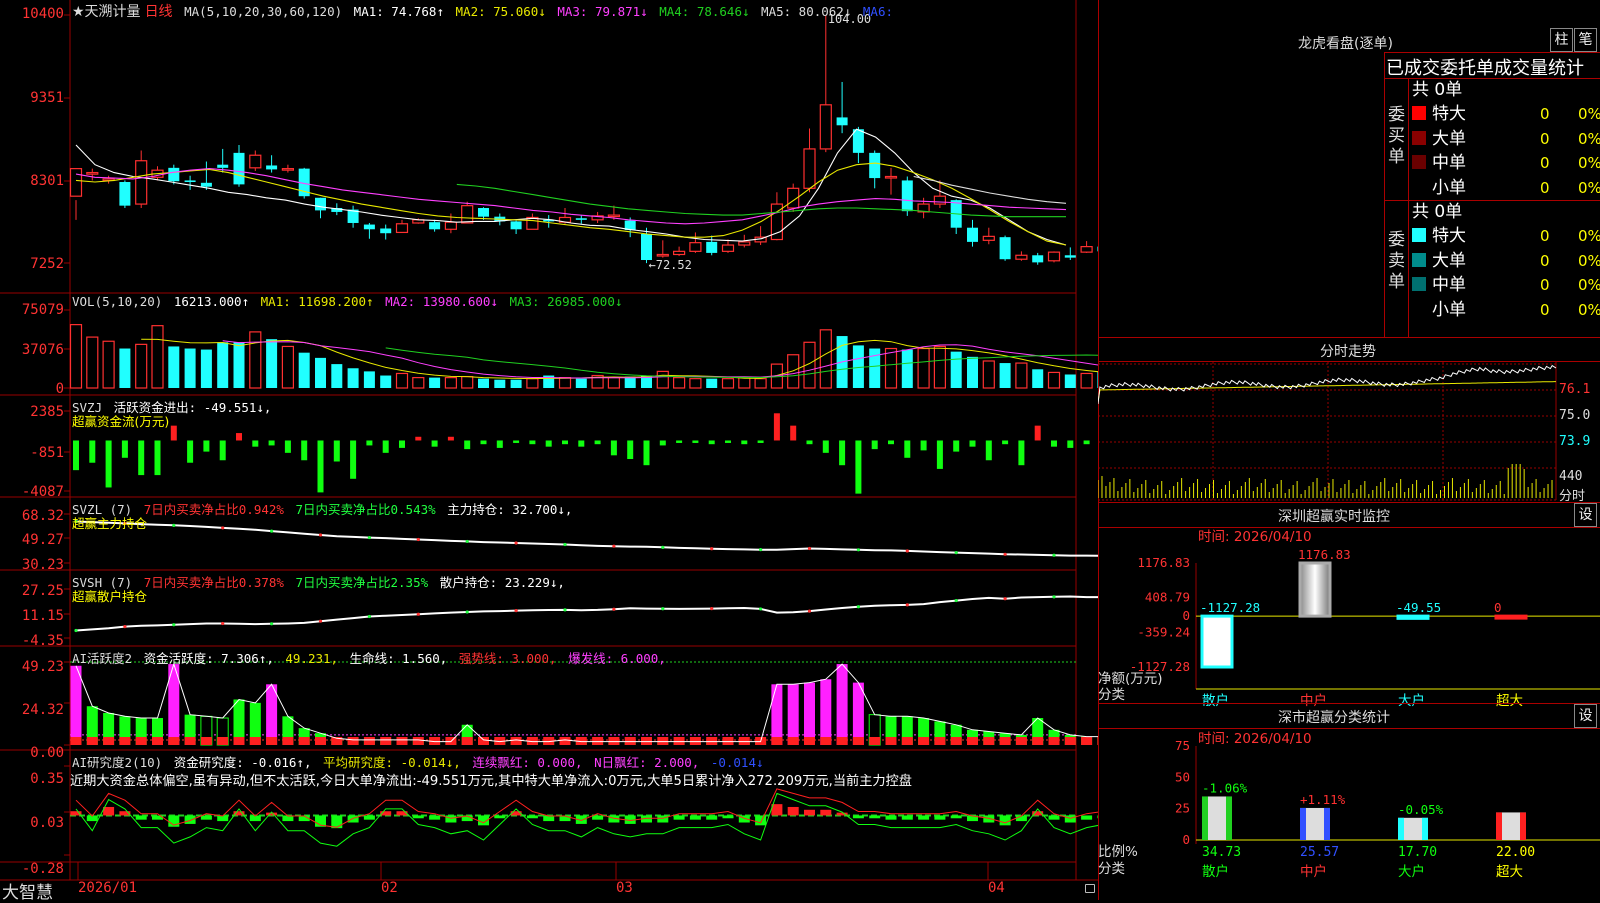  What do you see at coordinates (806, 11) in the screenshot?
I see `ma5-value: MA5: 80.062↓` at bounding box center [806, 11].